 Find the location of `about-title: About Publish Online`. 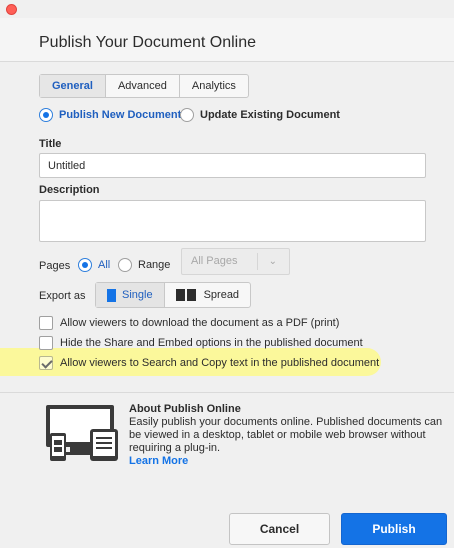

about-title: About Publish Online is located at coordinates (185, 409).